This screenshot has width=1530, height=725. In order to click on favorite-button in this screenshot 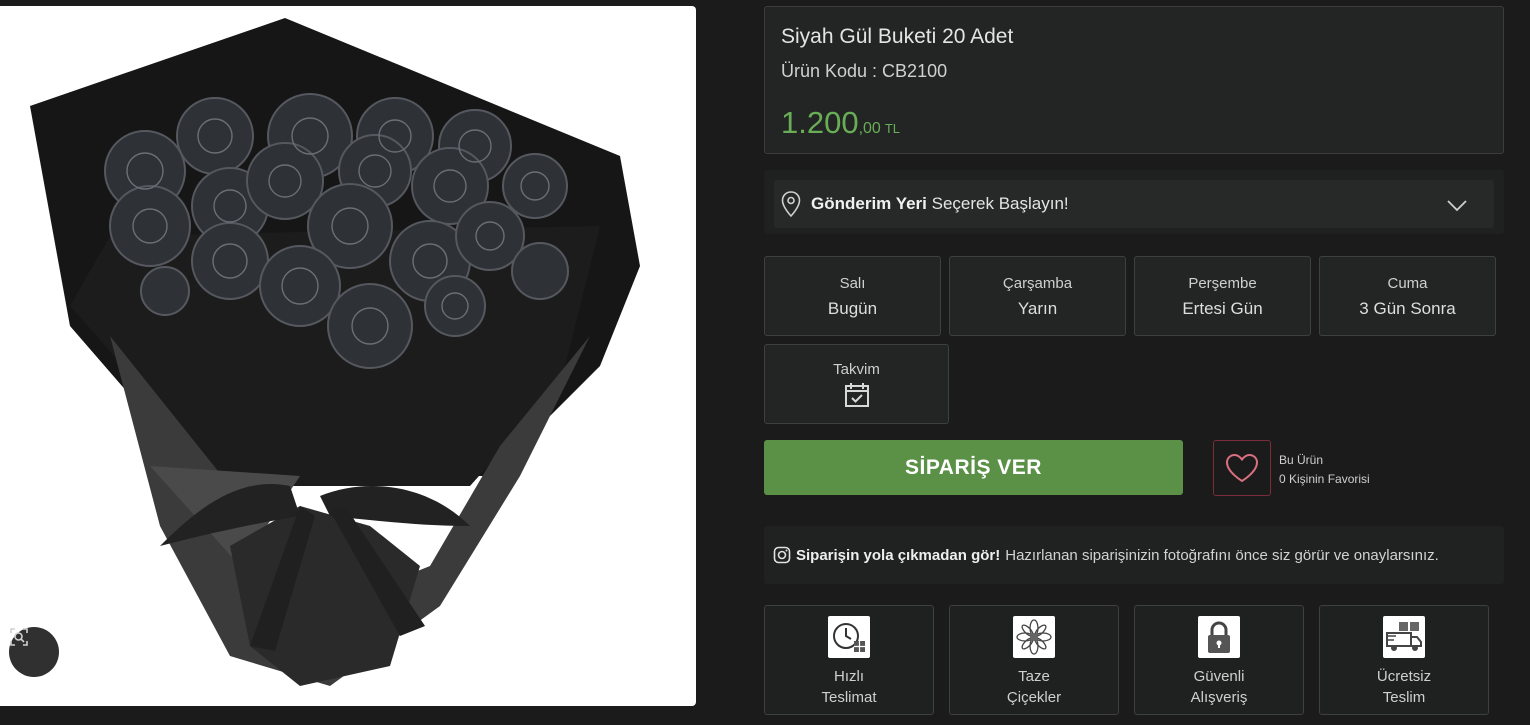, I will do `click(1242, 468)`.